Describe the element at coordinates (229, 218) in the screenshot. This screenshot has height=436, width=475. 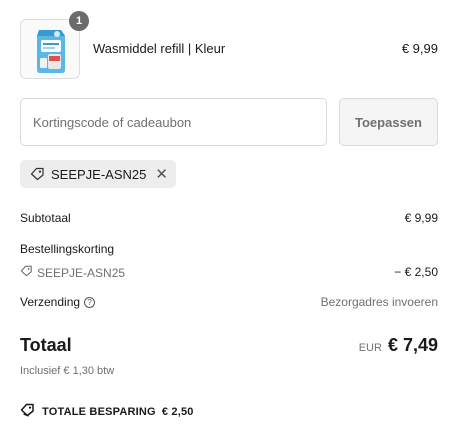
I see `subtotal-row: Subtotaal € 9,99` at that location.